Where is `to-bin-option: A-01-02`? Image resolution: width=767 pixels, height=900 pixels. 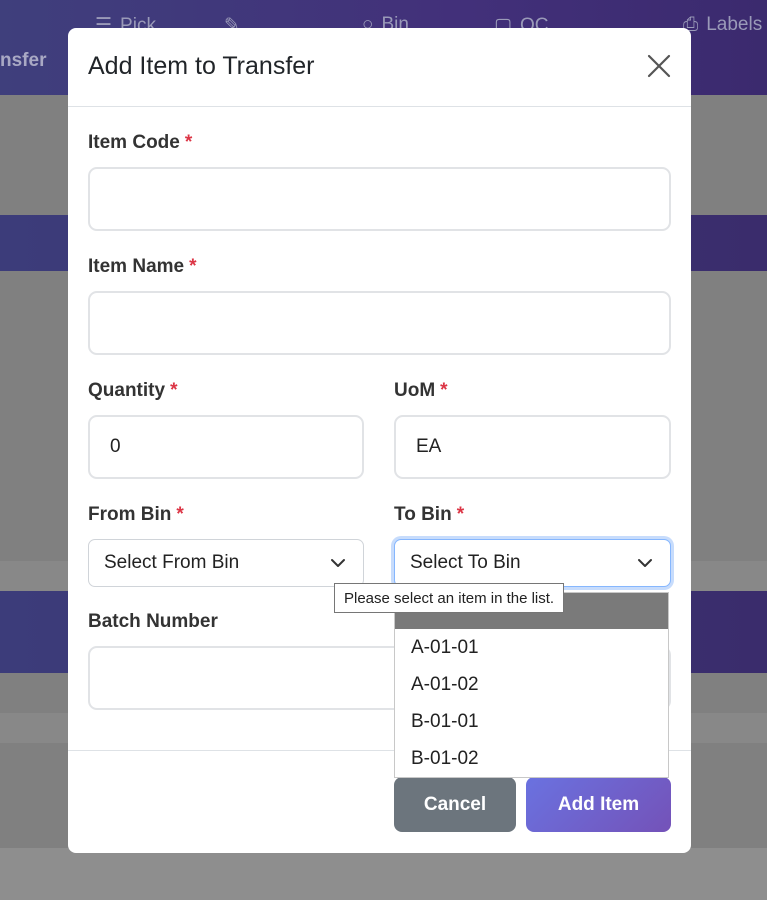
to-bin-option: A-01-02 is located at coordinates (531, 684).